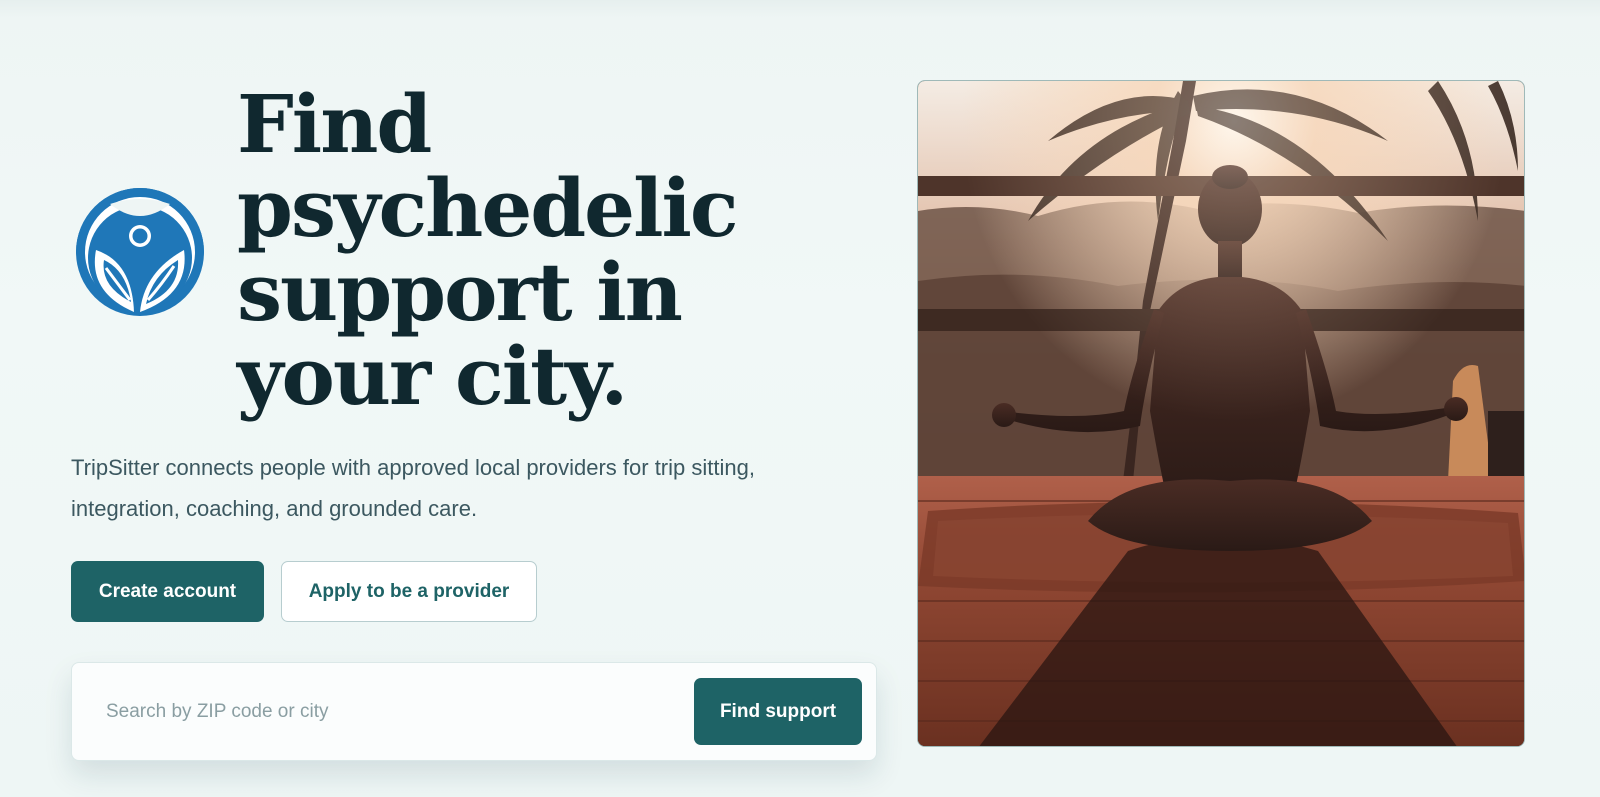 The width and height of the screenshot is (1600, 797). What do you see at coordinates (488, 208) in the screenshot?
I see `headline-line-2: psychedelic` at bounding box center [488, 208].